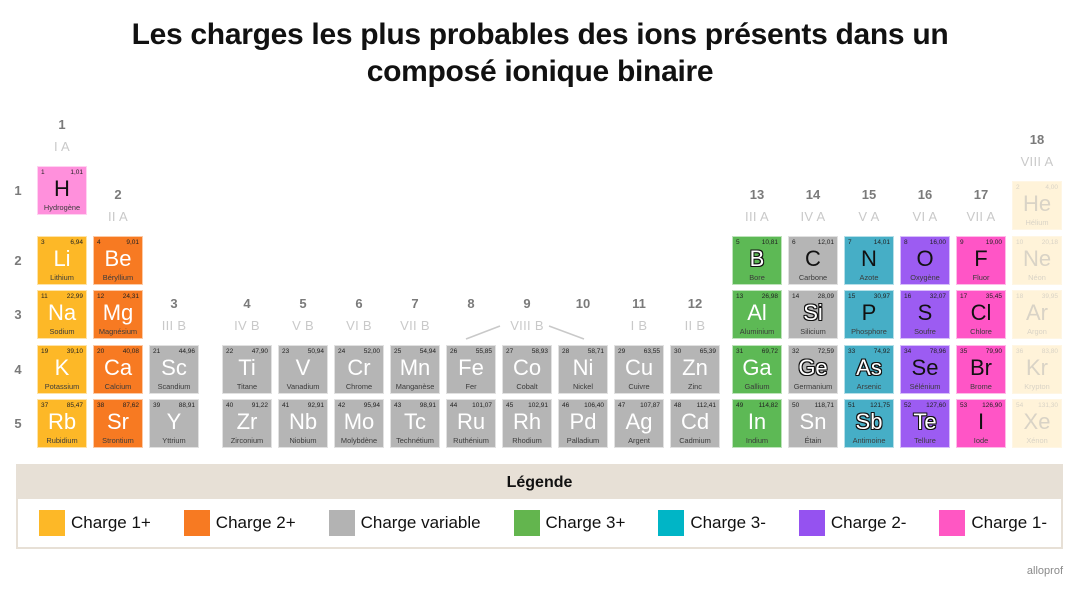 The height and width of the screenshot is (592, 1080). I want to click on atomic-mass: 39,95, so click(1049, 296).